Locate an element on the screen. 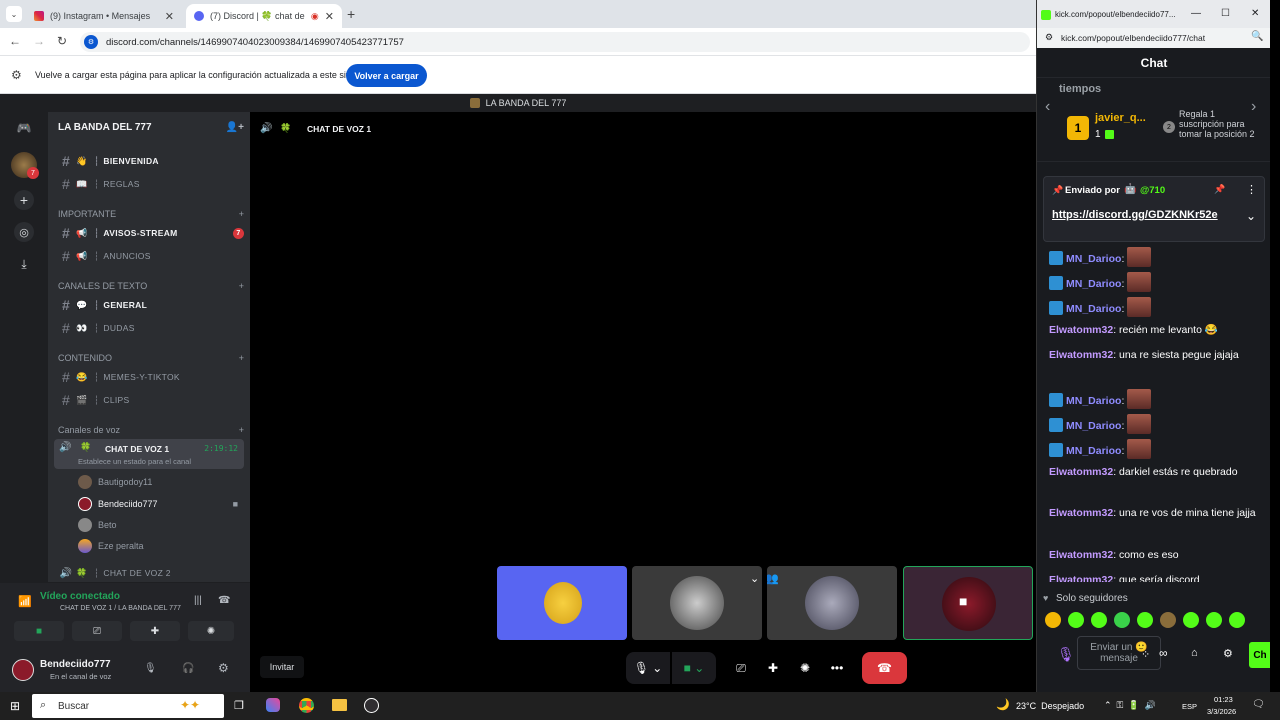 This screenshot has height=720, width=1280. disconnect-icon: ☎ is located at coordinates (224, 600).